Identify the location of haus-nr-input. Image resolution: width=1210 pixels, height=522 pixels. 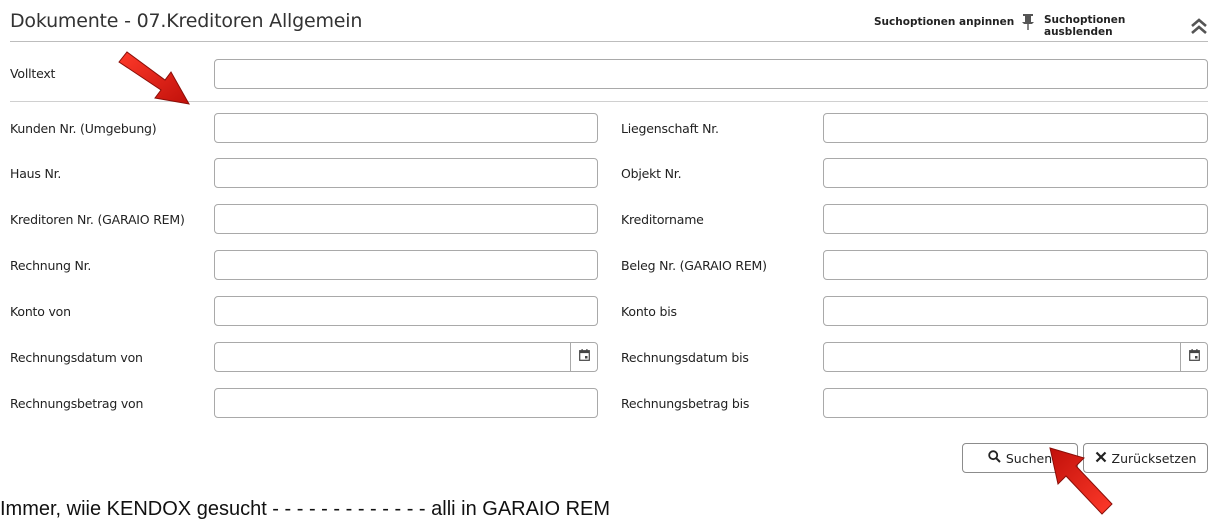
(406, 173).